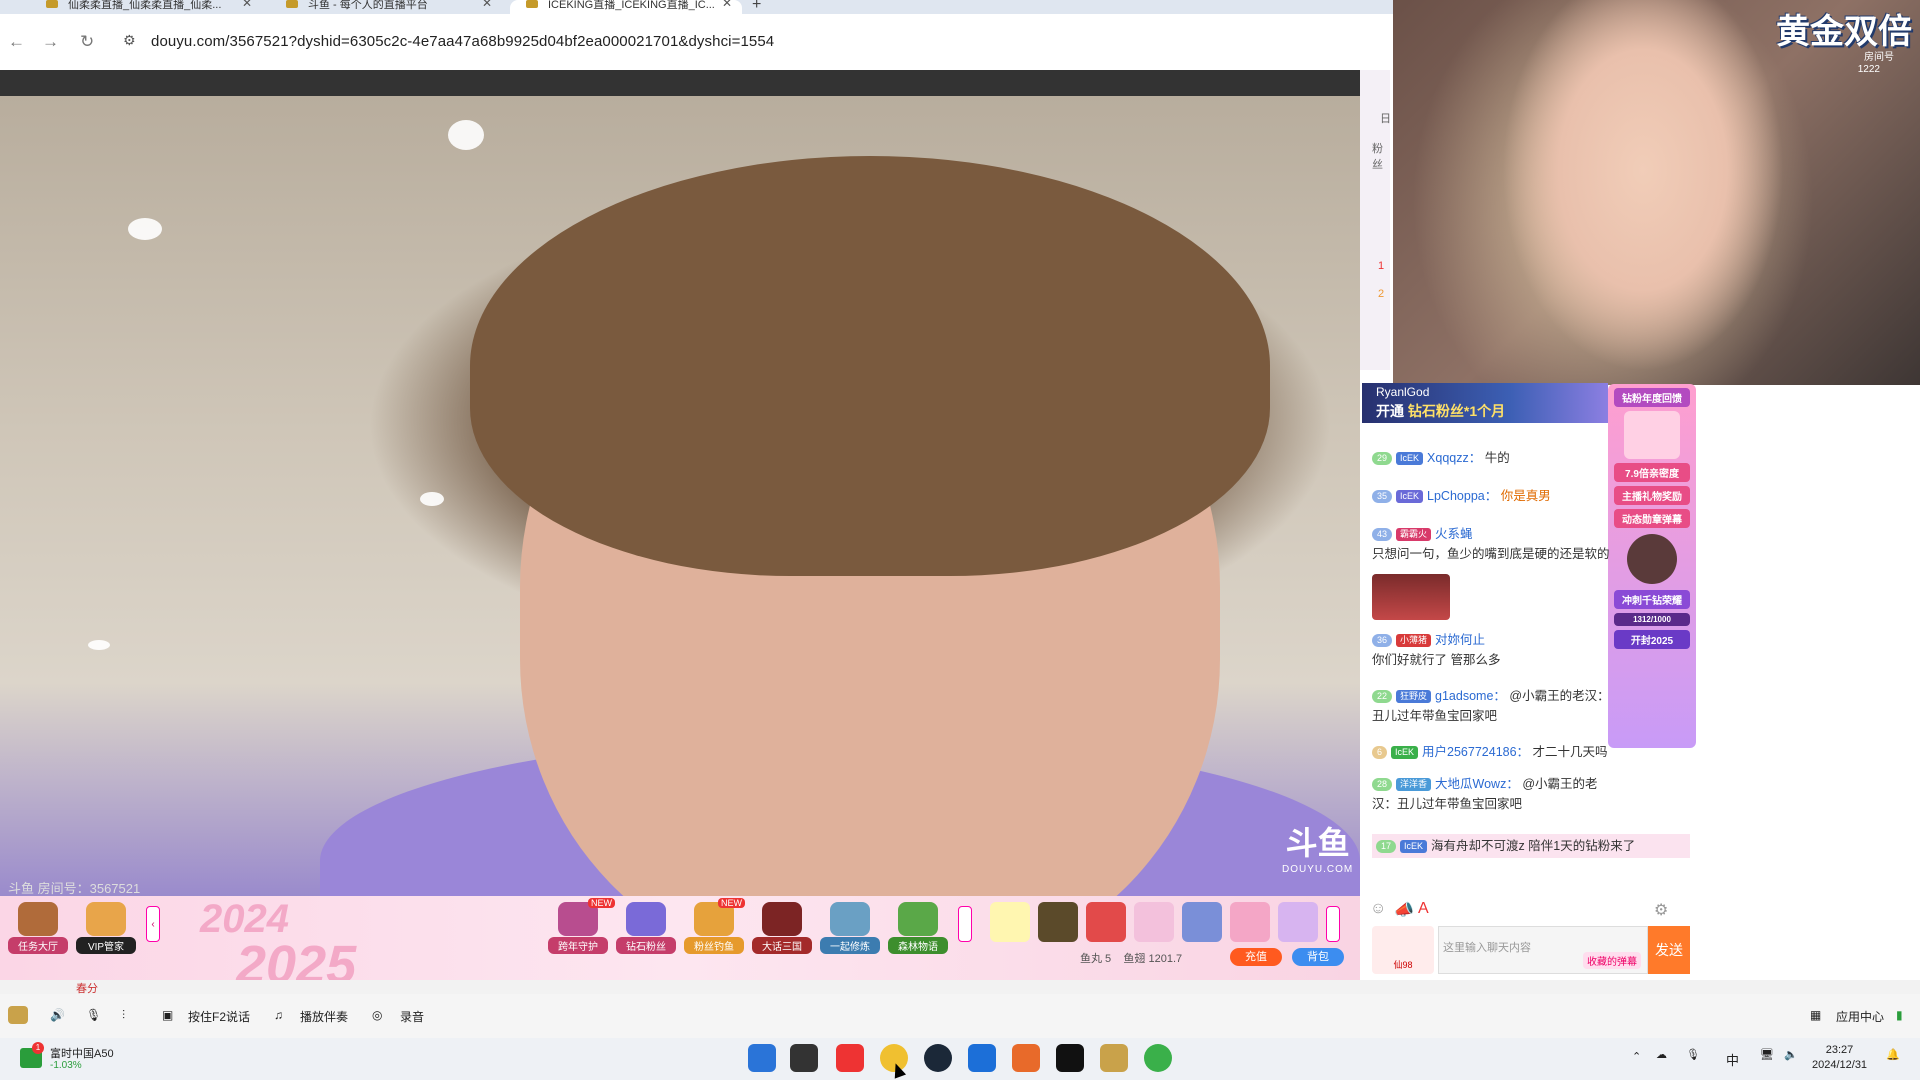  Describe the element at coordinates (57, 1015) in the screenshot. I see `speaker-icon: 🔊` at that location.